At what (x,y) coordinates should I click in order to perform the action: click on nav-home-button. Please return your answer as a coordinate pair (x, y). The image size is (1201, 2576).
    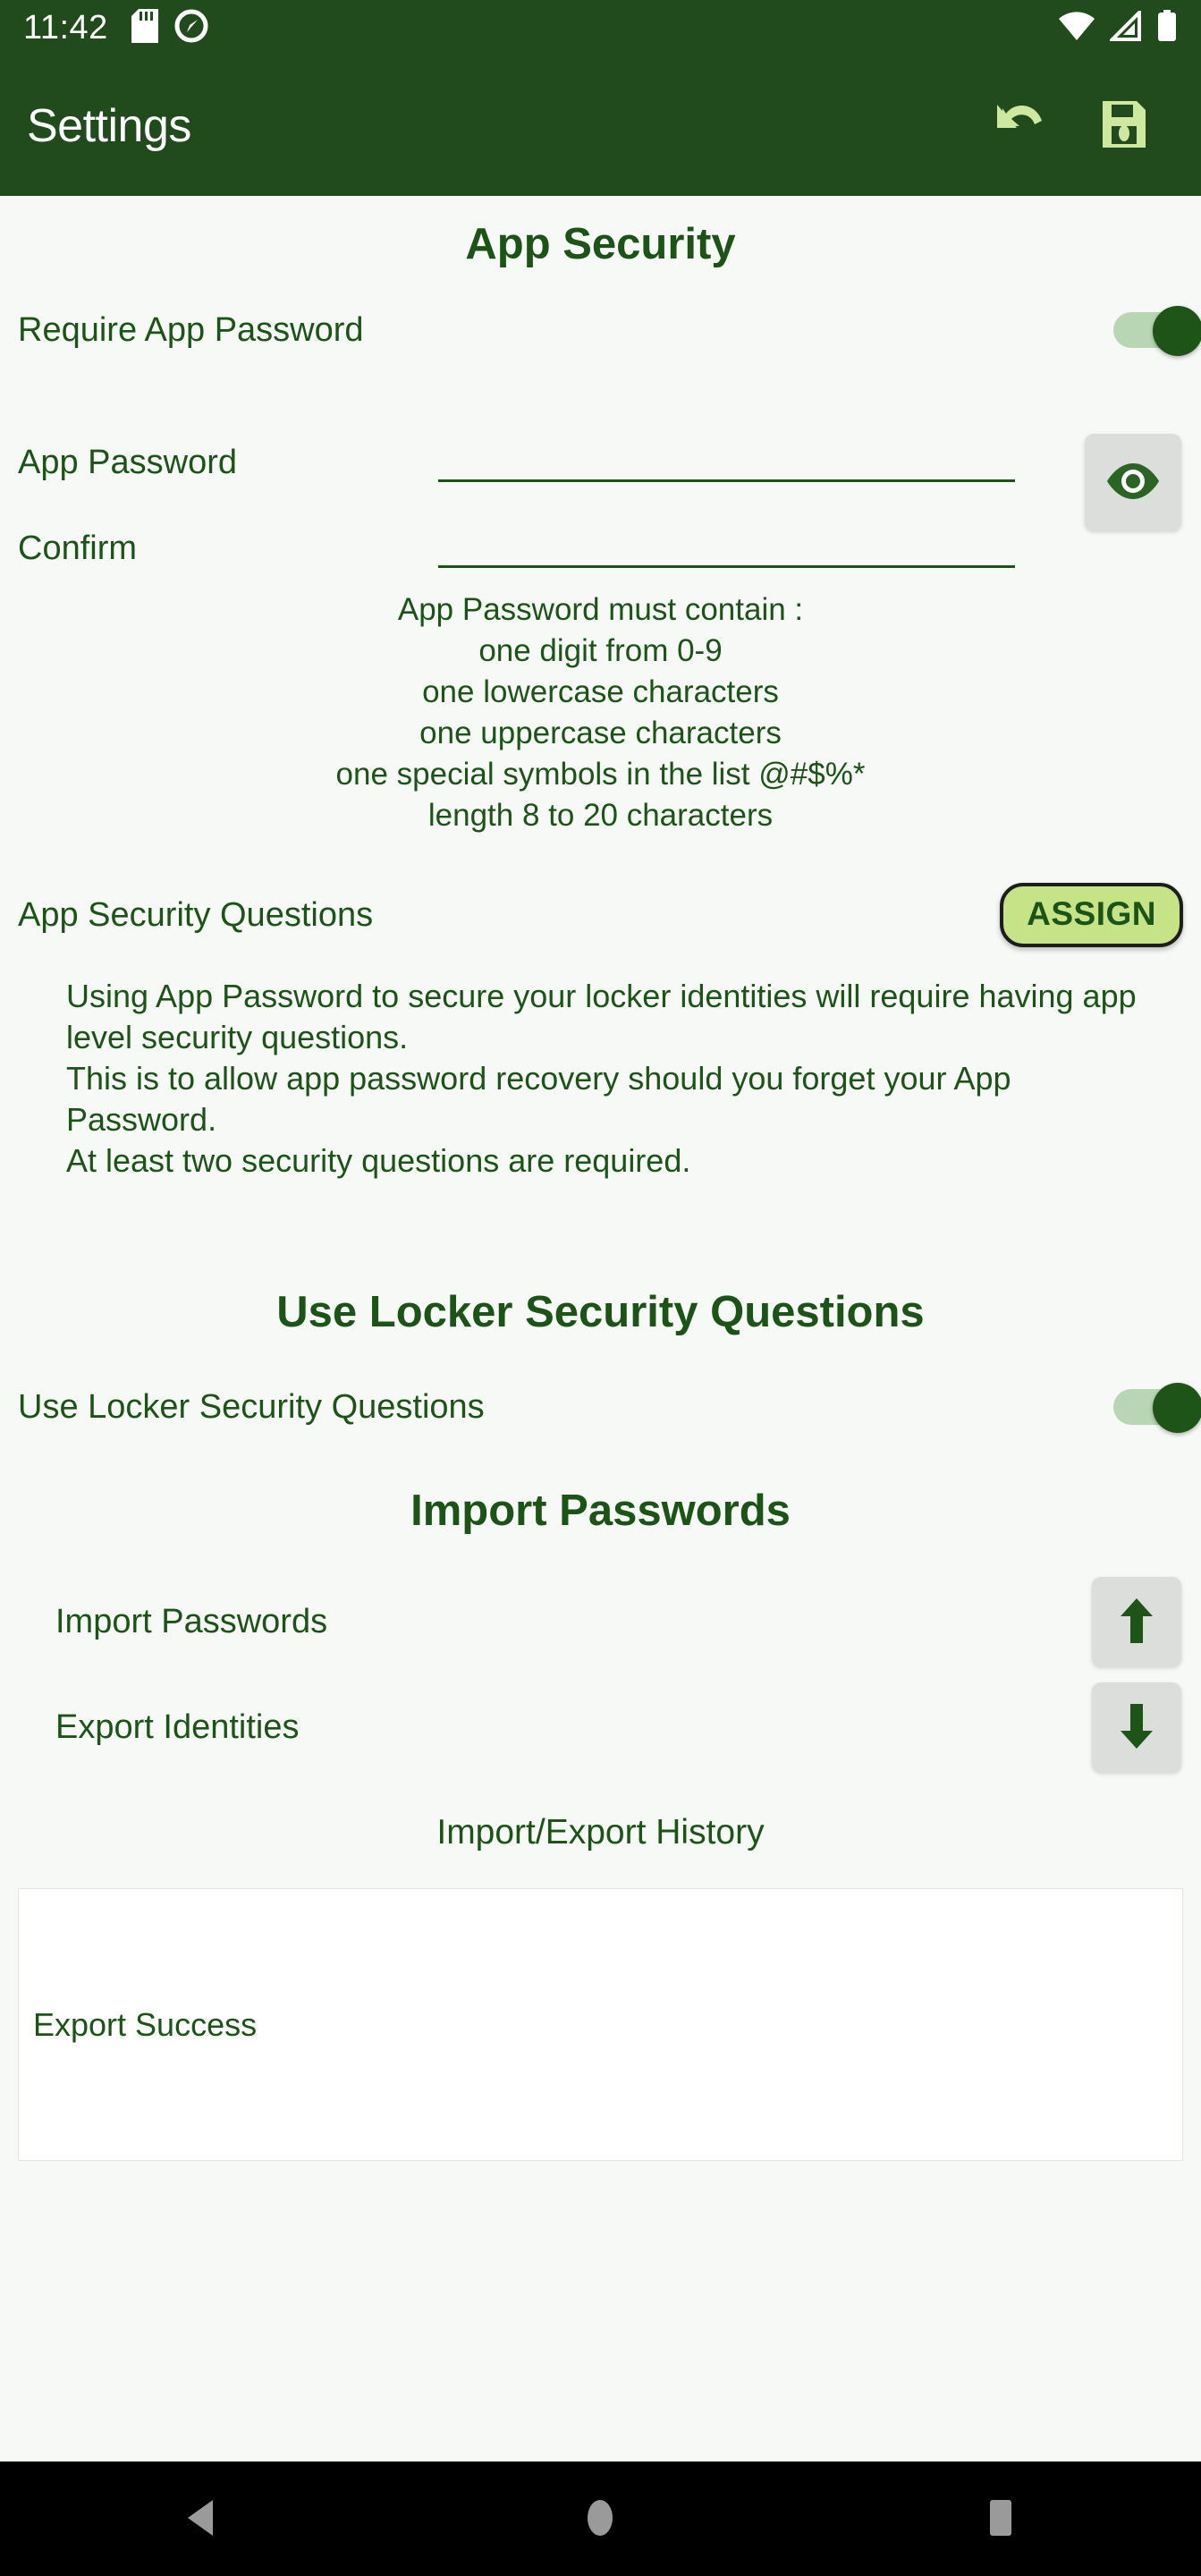
    Looking at the image, I should click on (600, 2519).